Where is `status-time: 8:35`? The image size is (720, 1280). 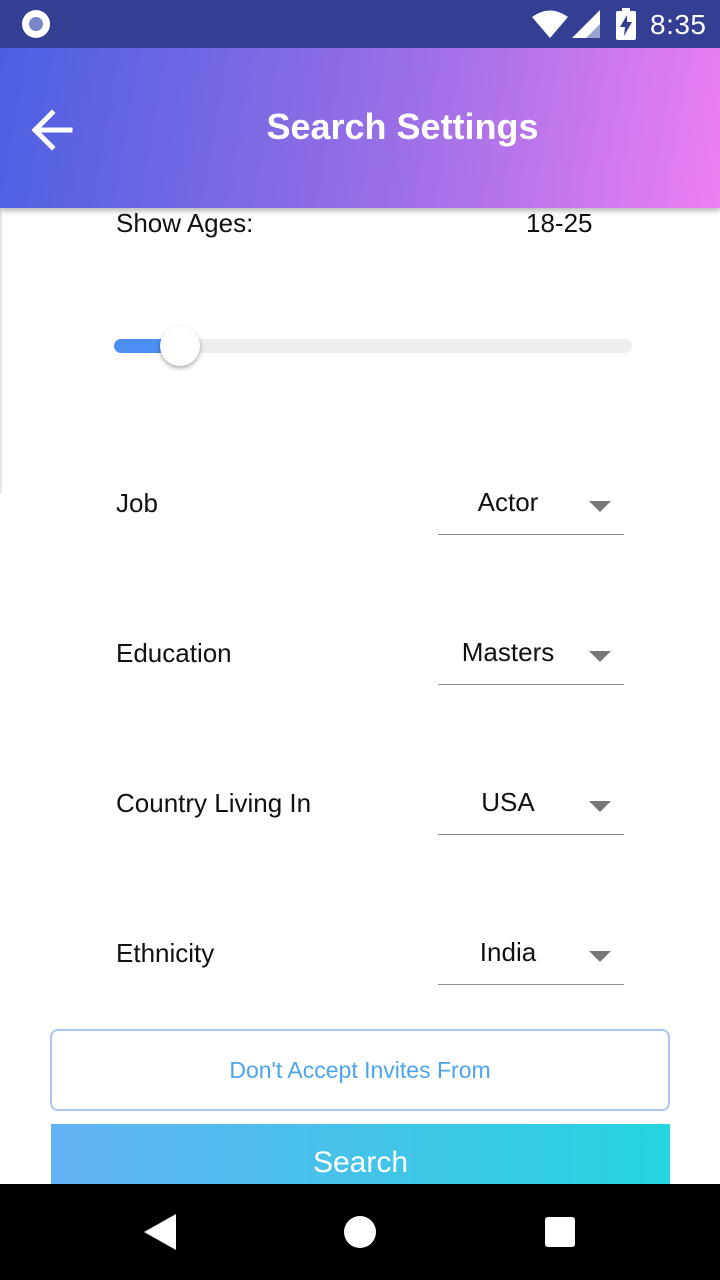 status-time: 8:35 is located at coordinates (678, 24).